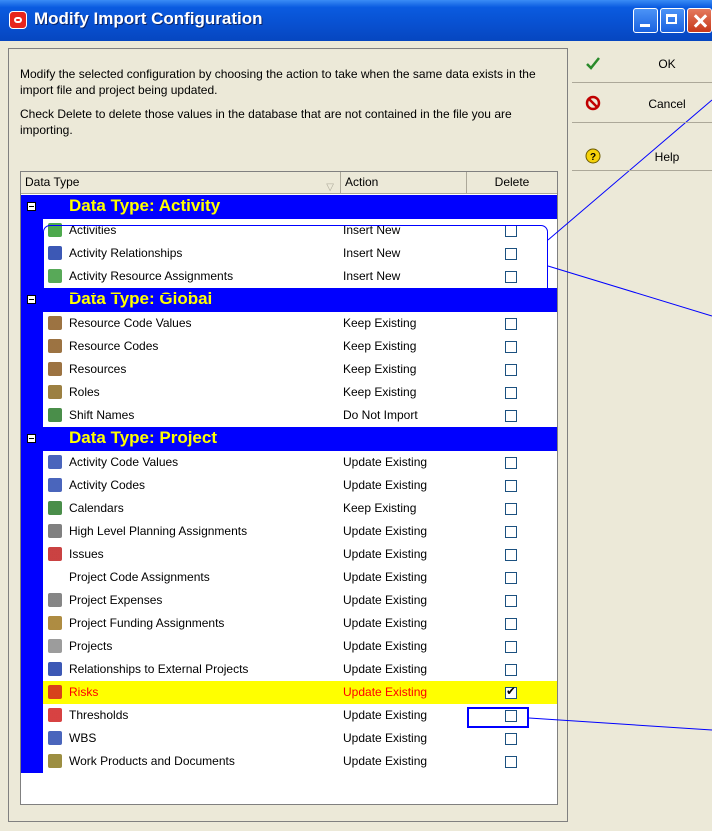  What do you see at coordinates (642, 122) in the screenshot?
I see `button-separator` at bounding box center [642, 122].